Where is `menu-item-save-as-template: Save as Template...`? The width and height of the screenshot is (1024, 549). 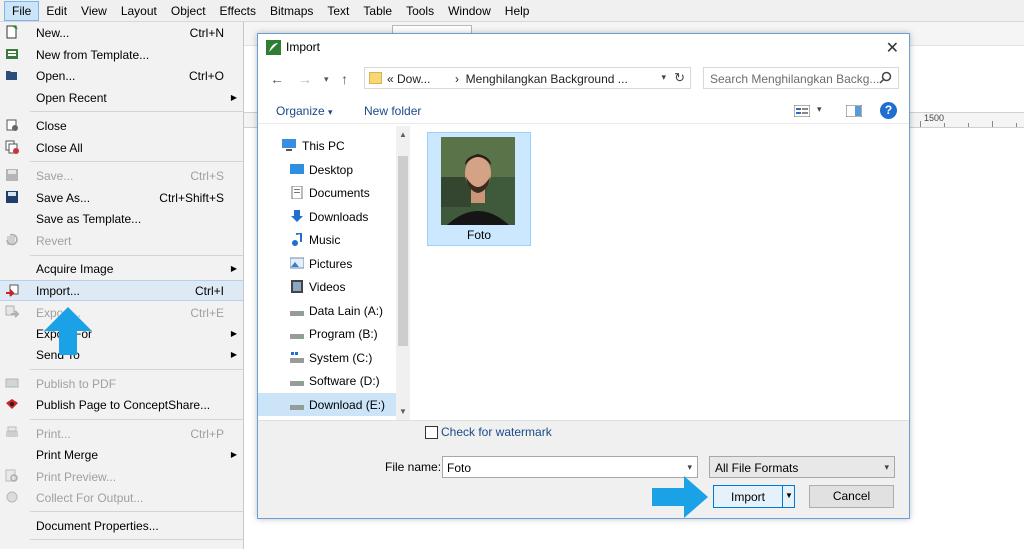
menu-item-save-as-template: Save as Template... is located at coordinates (121, 218).